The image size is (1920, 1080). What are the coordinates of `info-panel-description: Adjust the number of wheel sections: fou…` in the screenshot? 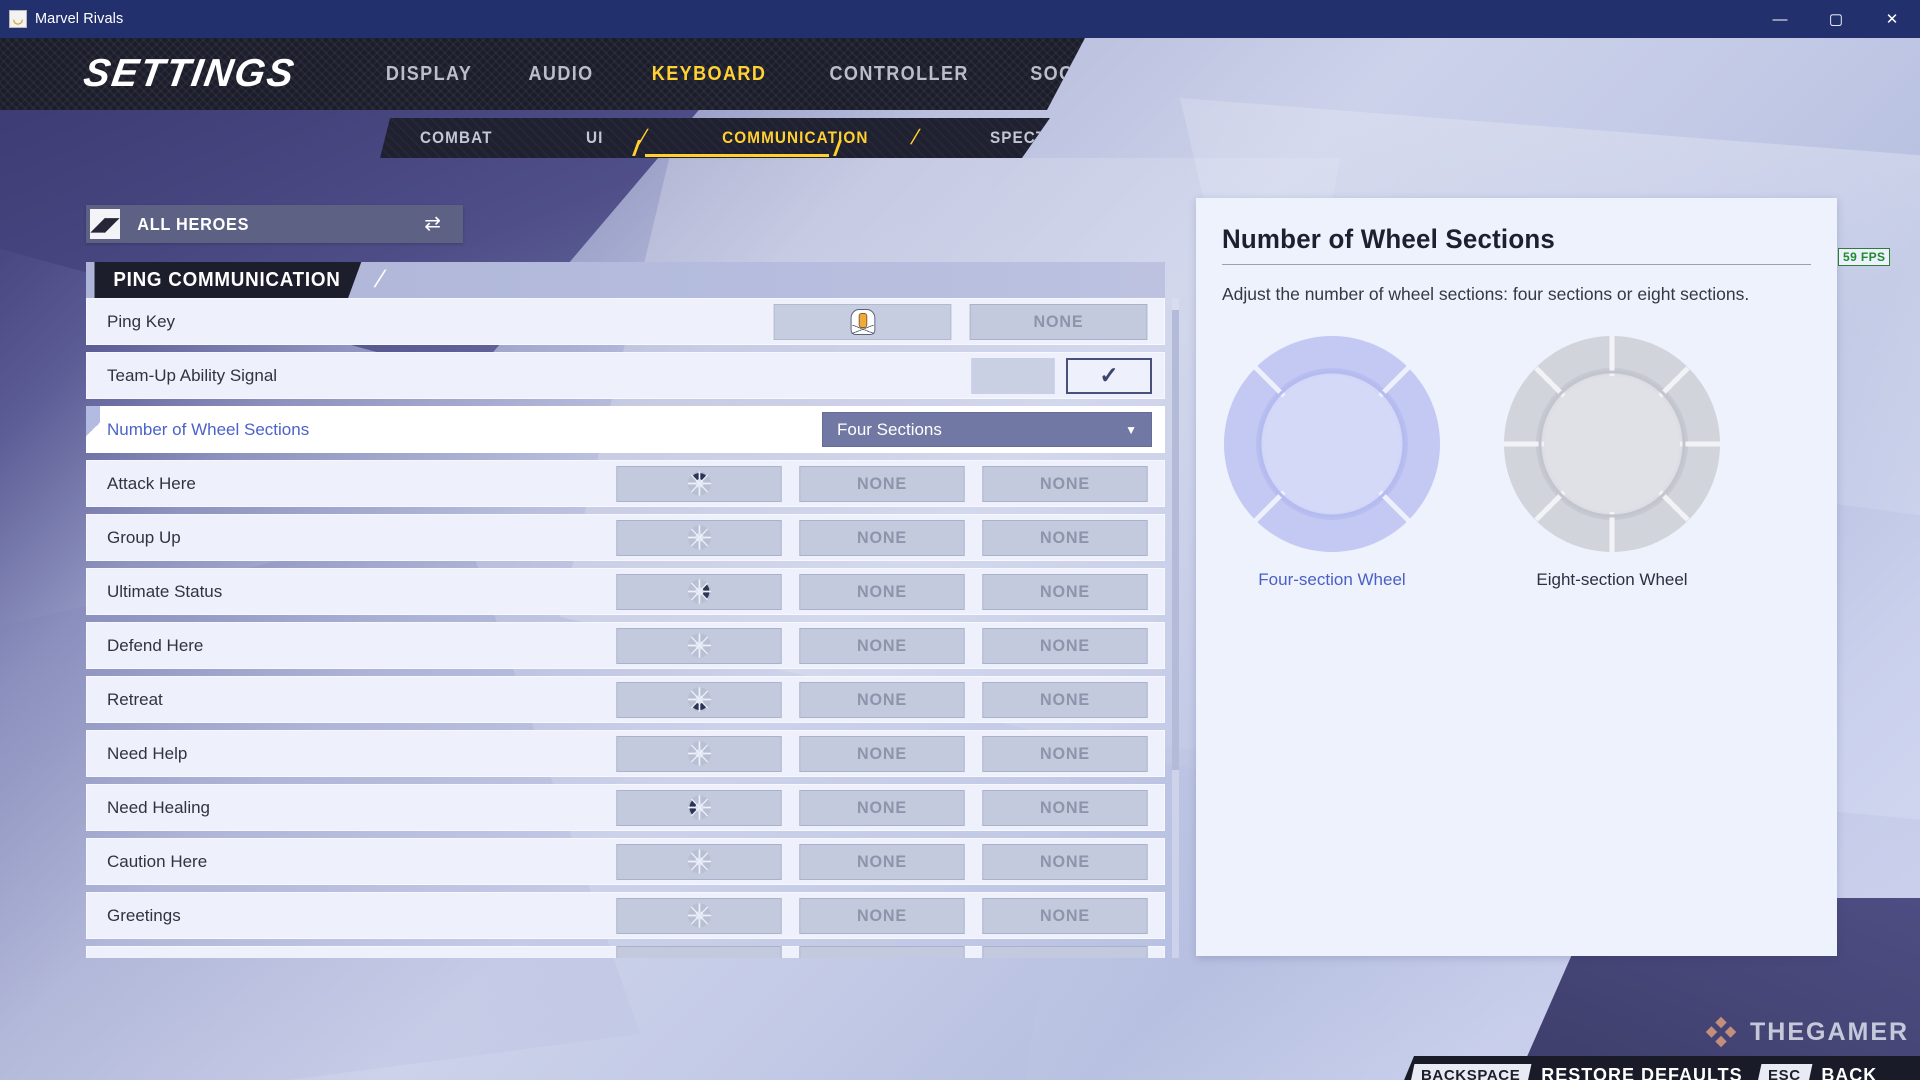 It's located at (1486, 294).